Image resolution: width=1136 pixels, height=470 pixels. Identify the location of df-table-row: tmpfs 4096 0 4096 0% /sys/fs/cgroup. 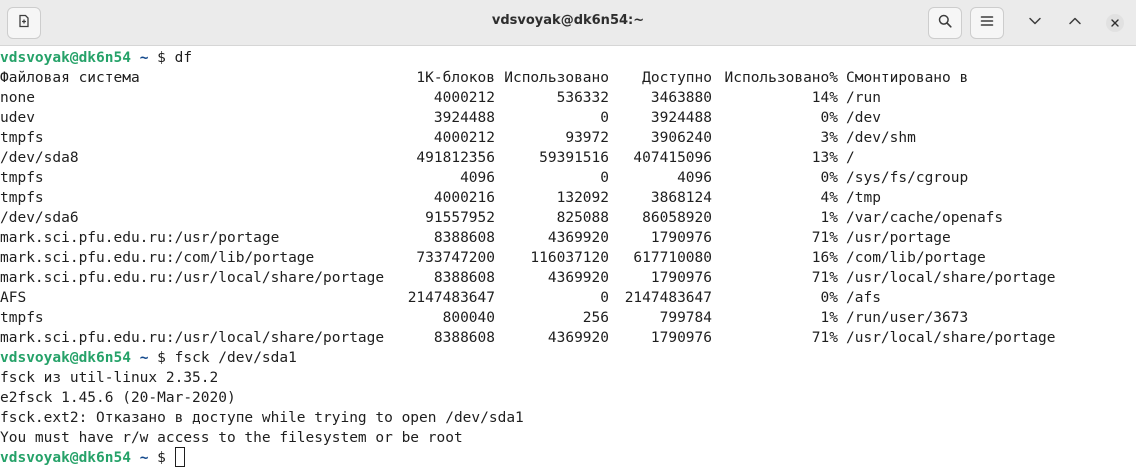
(568, 178).